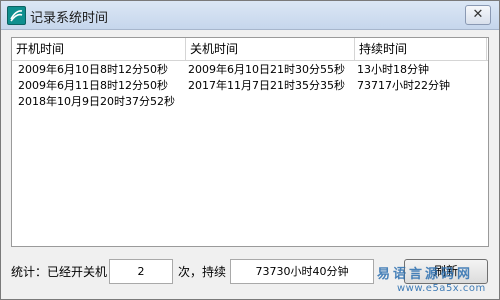 Image resolution: width=500 pixels, height=300 pixels. Describe the element at coordinates (59, 272) in the screenshot. I see `stats-prefix-label: 统计：已经开关机` at that location.